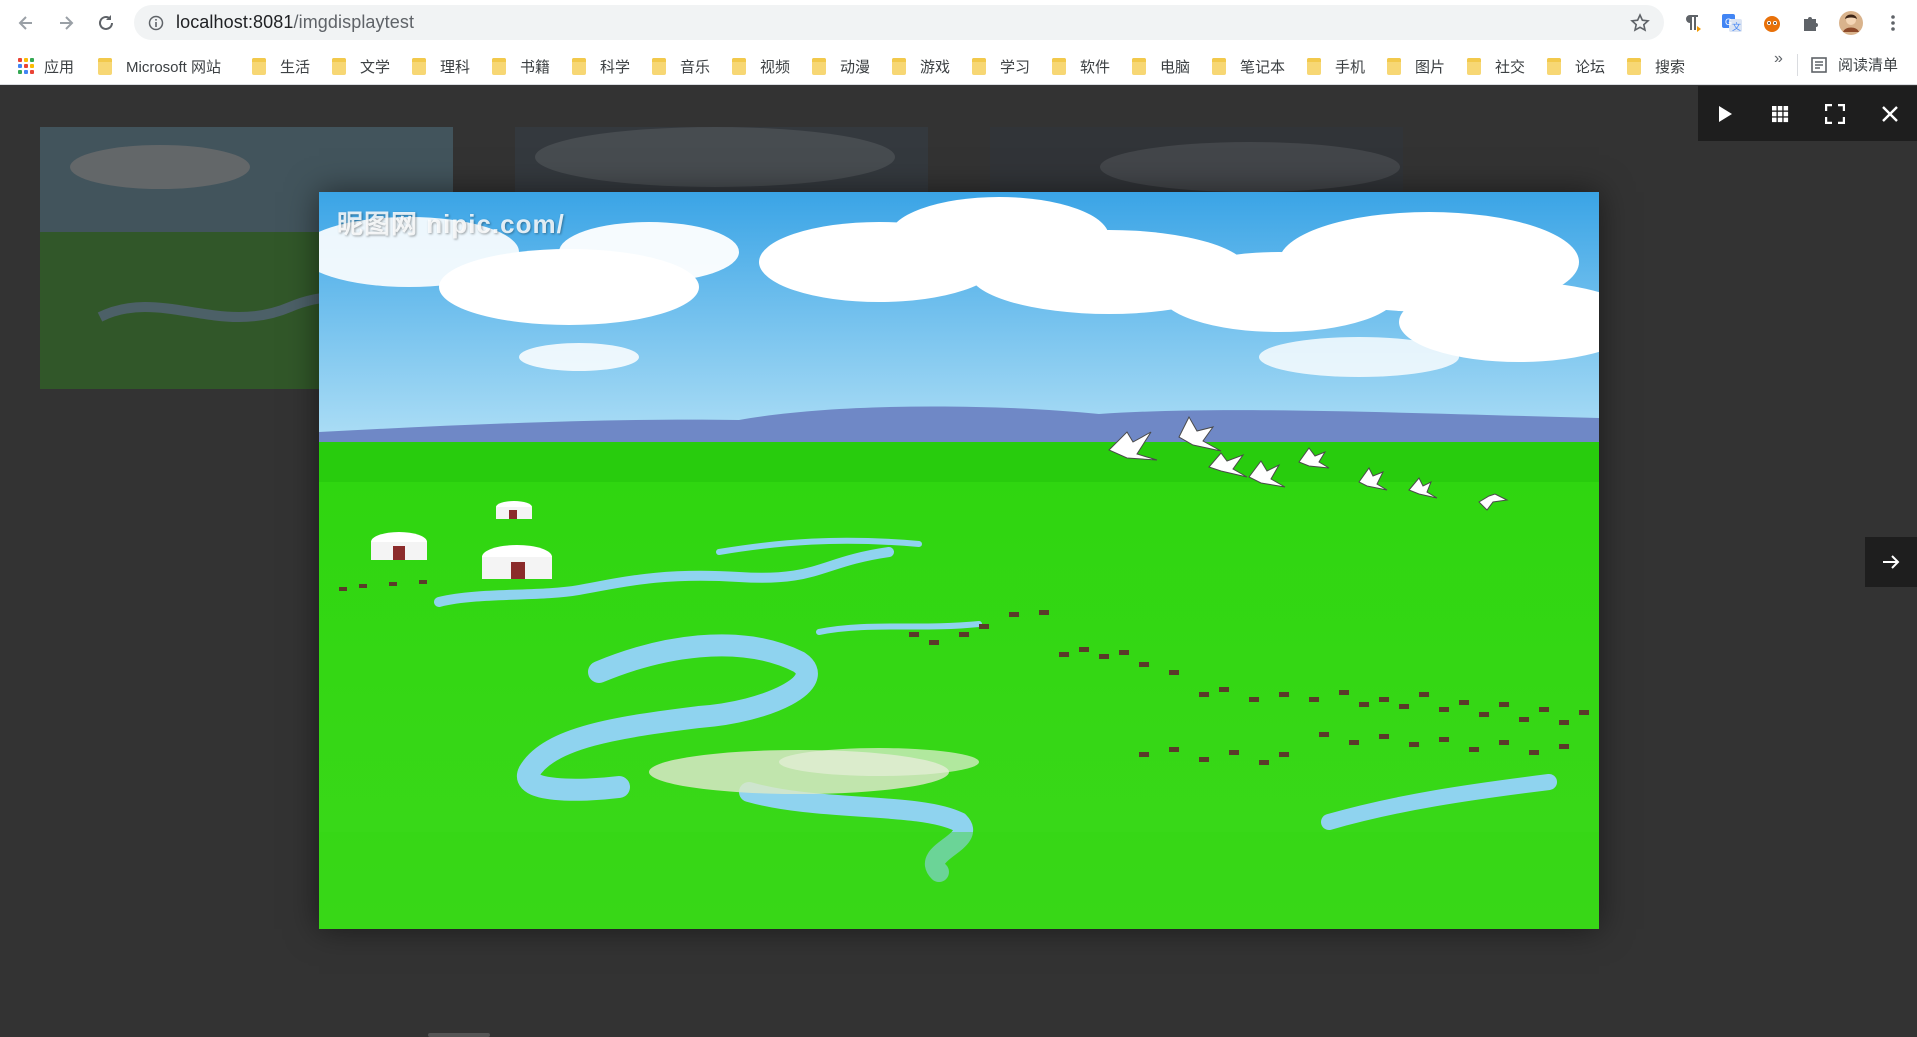 The width and height of the screenshot is (1917, 1037). What do you see at coordinates (1868, 65) in the screenshot?
I see `reading-list-label: 阅读清单` at bounding box center [1868, 65].